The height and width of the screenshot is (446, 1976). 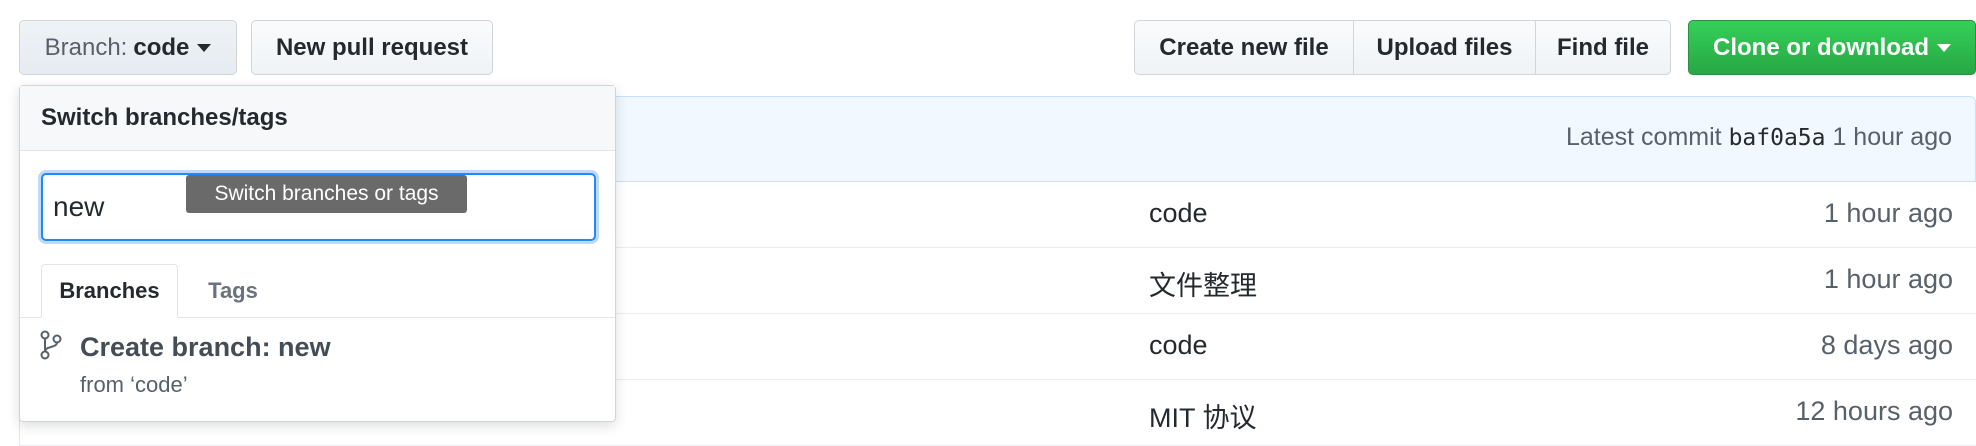 I want to click on dropdown-title: Switch branches/tags, so click(x=317, y=118).